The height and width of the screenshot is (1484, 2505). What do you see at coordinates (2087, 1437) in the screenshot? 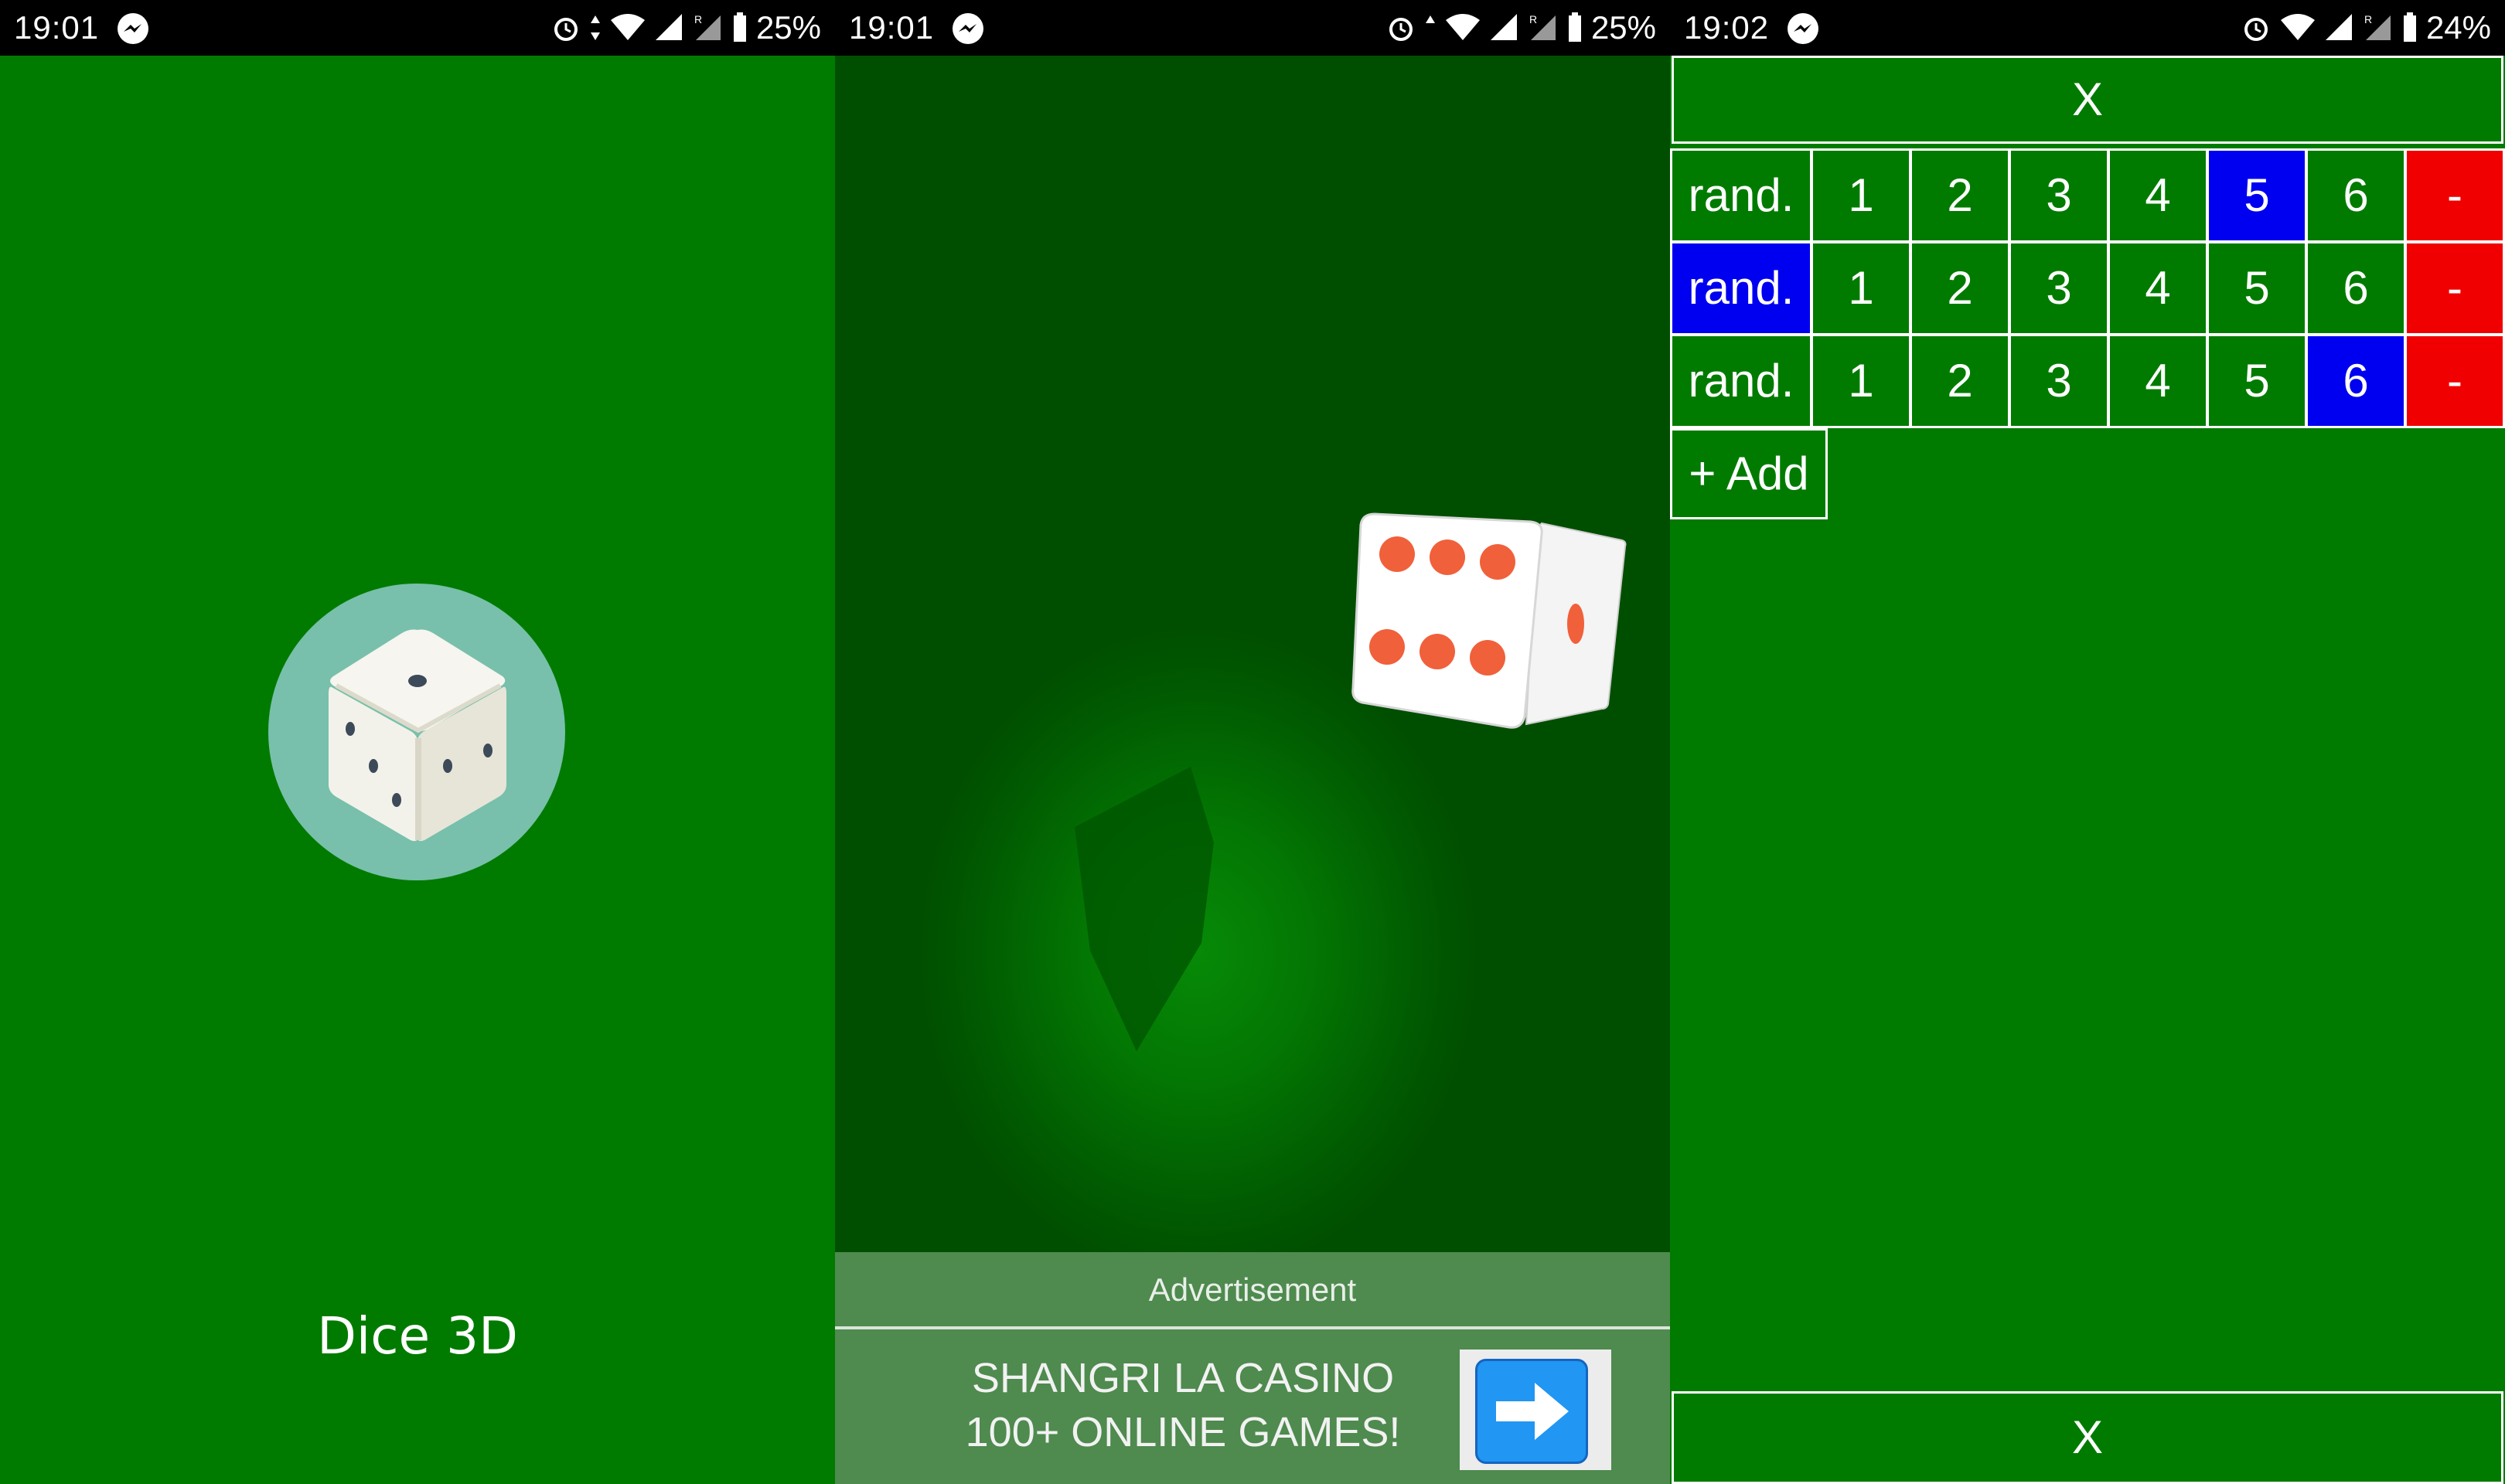
I see `close-bottom-button: X` at bounding box center [2087, 1437].